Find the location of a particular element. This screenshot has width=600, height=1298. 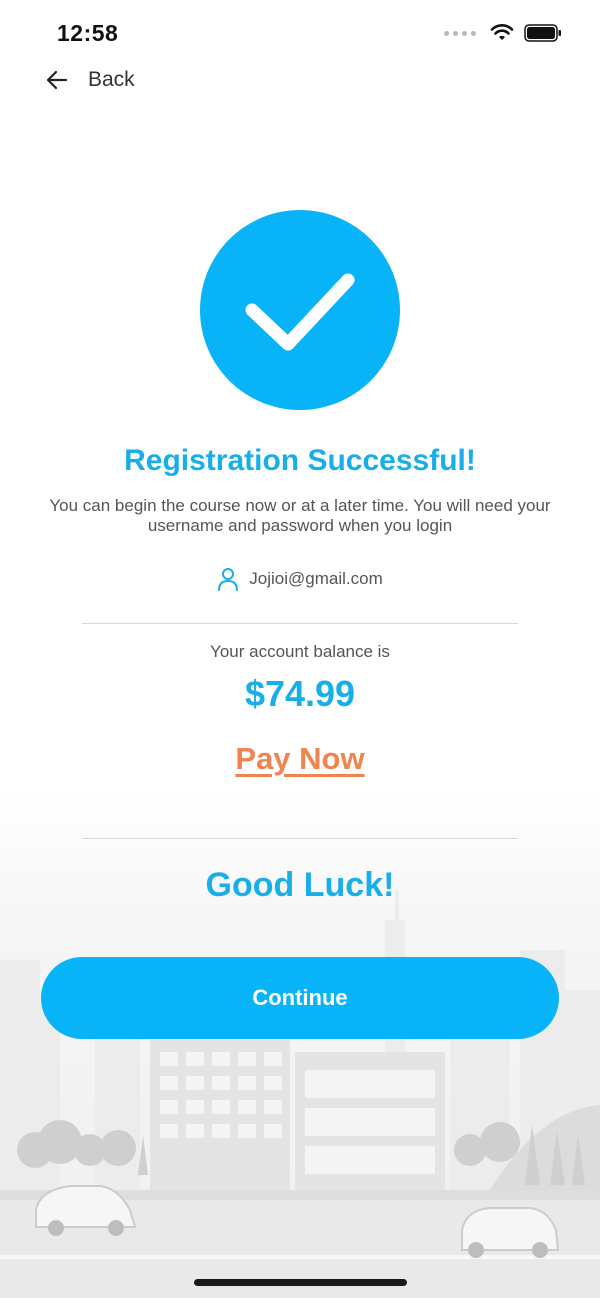

status-icons is located at coordinates (503, 33).